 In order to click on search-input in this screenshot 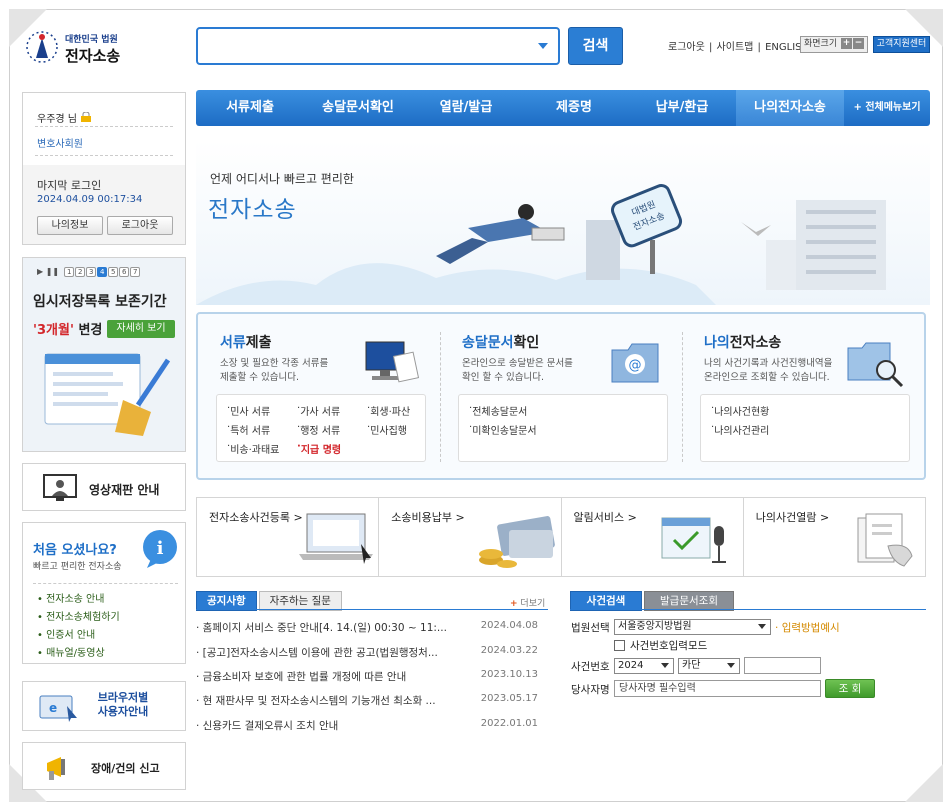, I will do `click(378, 46)`.